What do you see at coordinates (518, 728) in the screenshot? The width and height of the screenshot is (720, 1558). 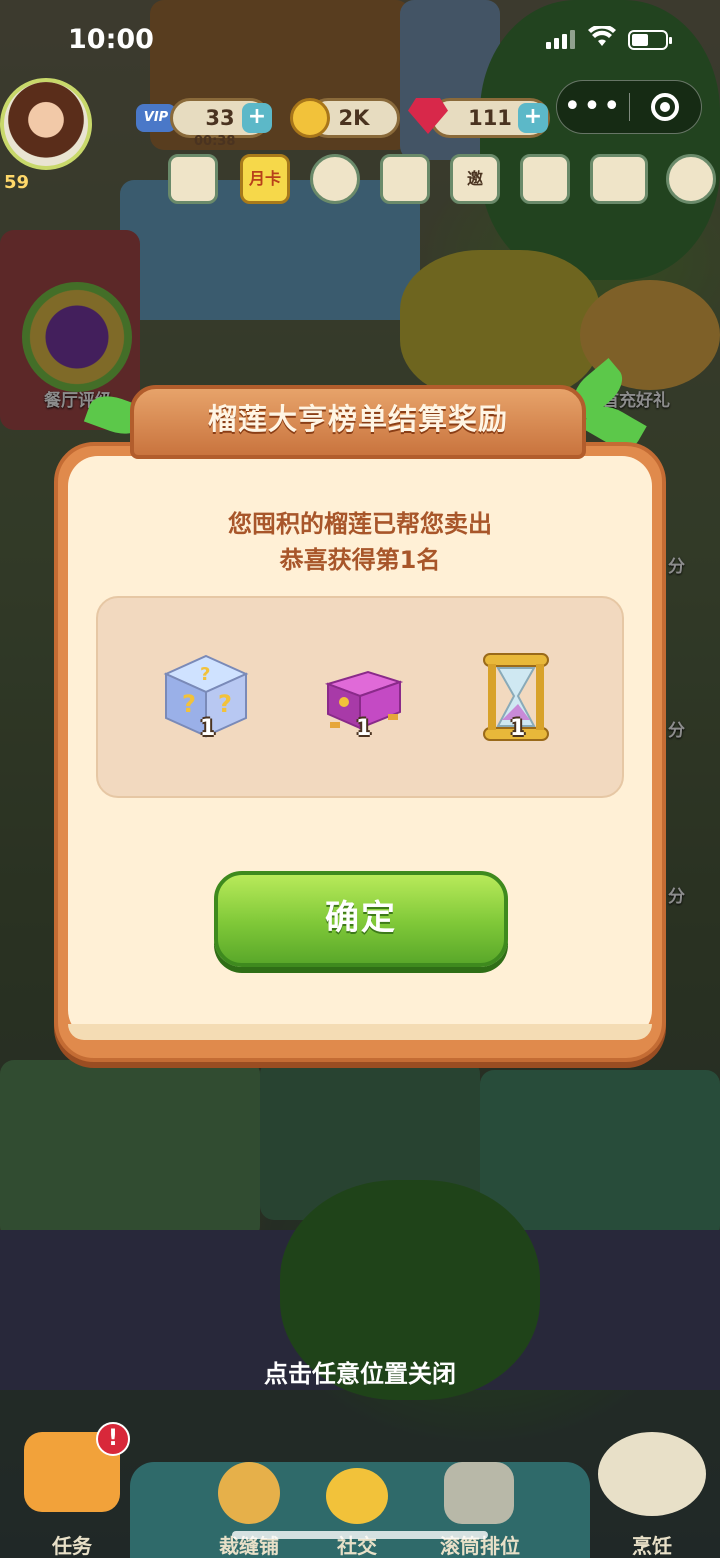 I see `reward-qty-3: 1` at bounding box center [518, 728].